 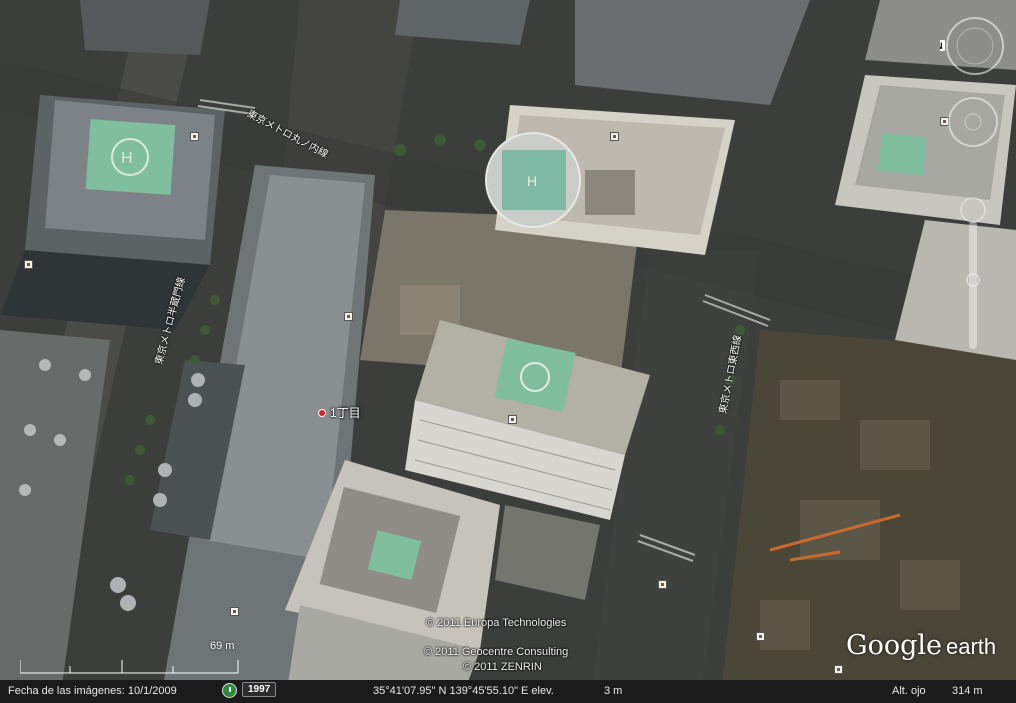 I want to click on scale-ruler, so click(x=129, y=667).